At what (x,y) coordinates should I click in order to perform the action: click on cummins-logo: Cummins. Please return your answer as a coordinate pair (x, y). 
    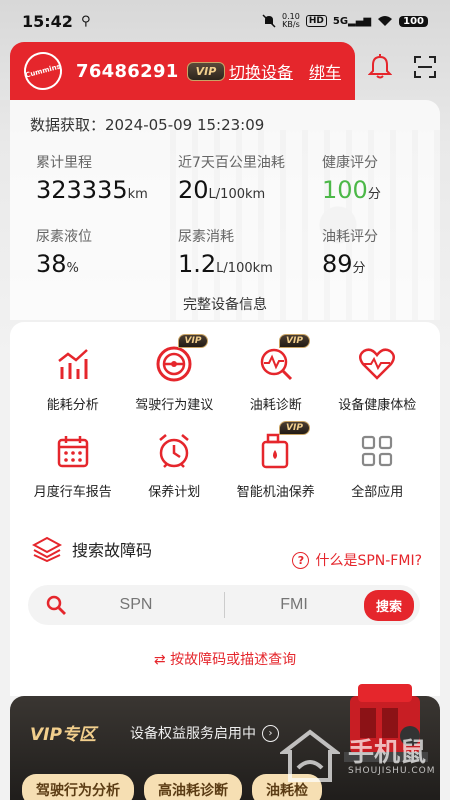
    Looking at the image, I should click on (43, 71).